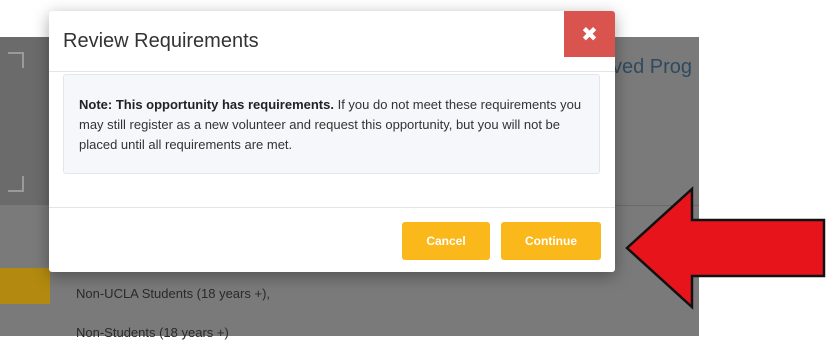 This screenshot has height=340, width=831. Describe the element at coordinates (206, 104) in the screenshot. I see `note-bold-text: Note: This opportunity has requirements.` at that location.